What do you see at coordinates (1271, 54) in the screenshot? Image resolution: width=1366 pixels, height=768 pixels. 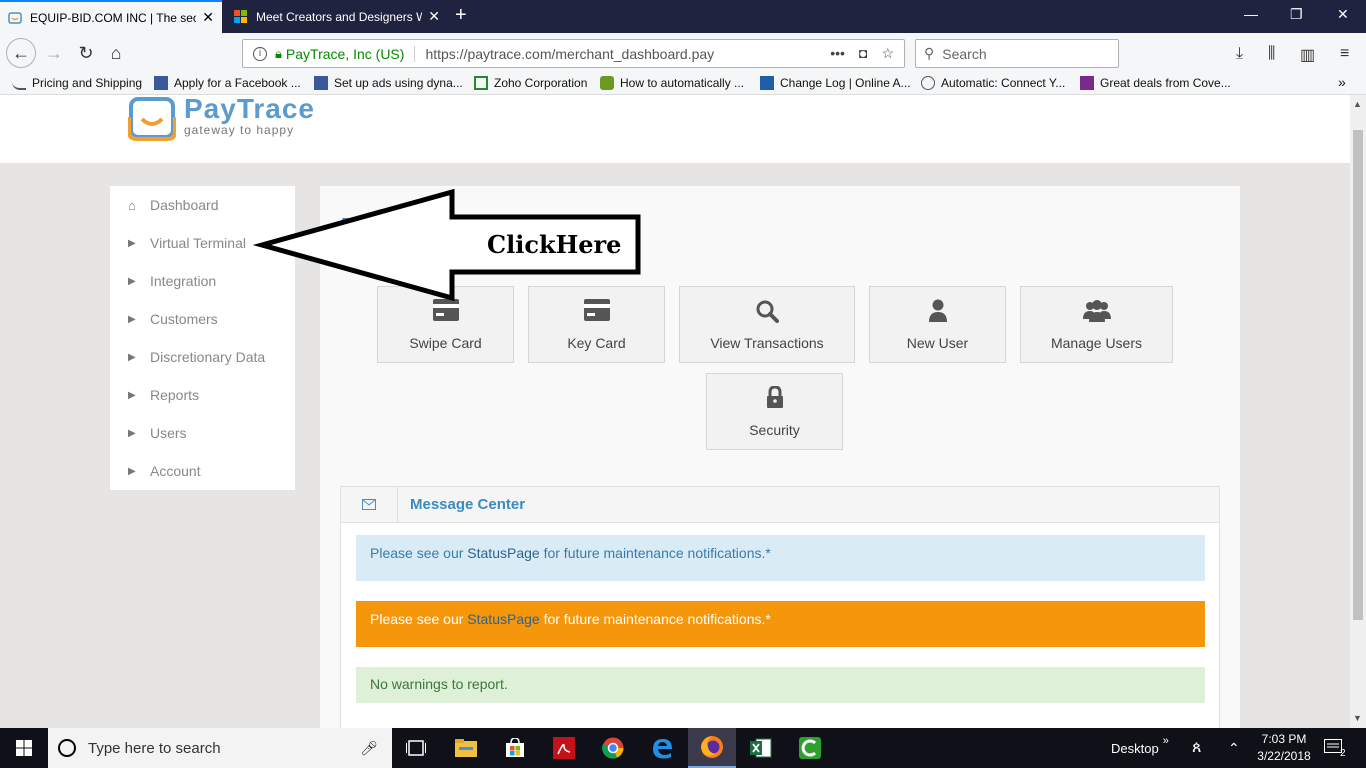 I see `library-icon: ⫼` at bounding box center [1271, 54].